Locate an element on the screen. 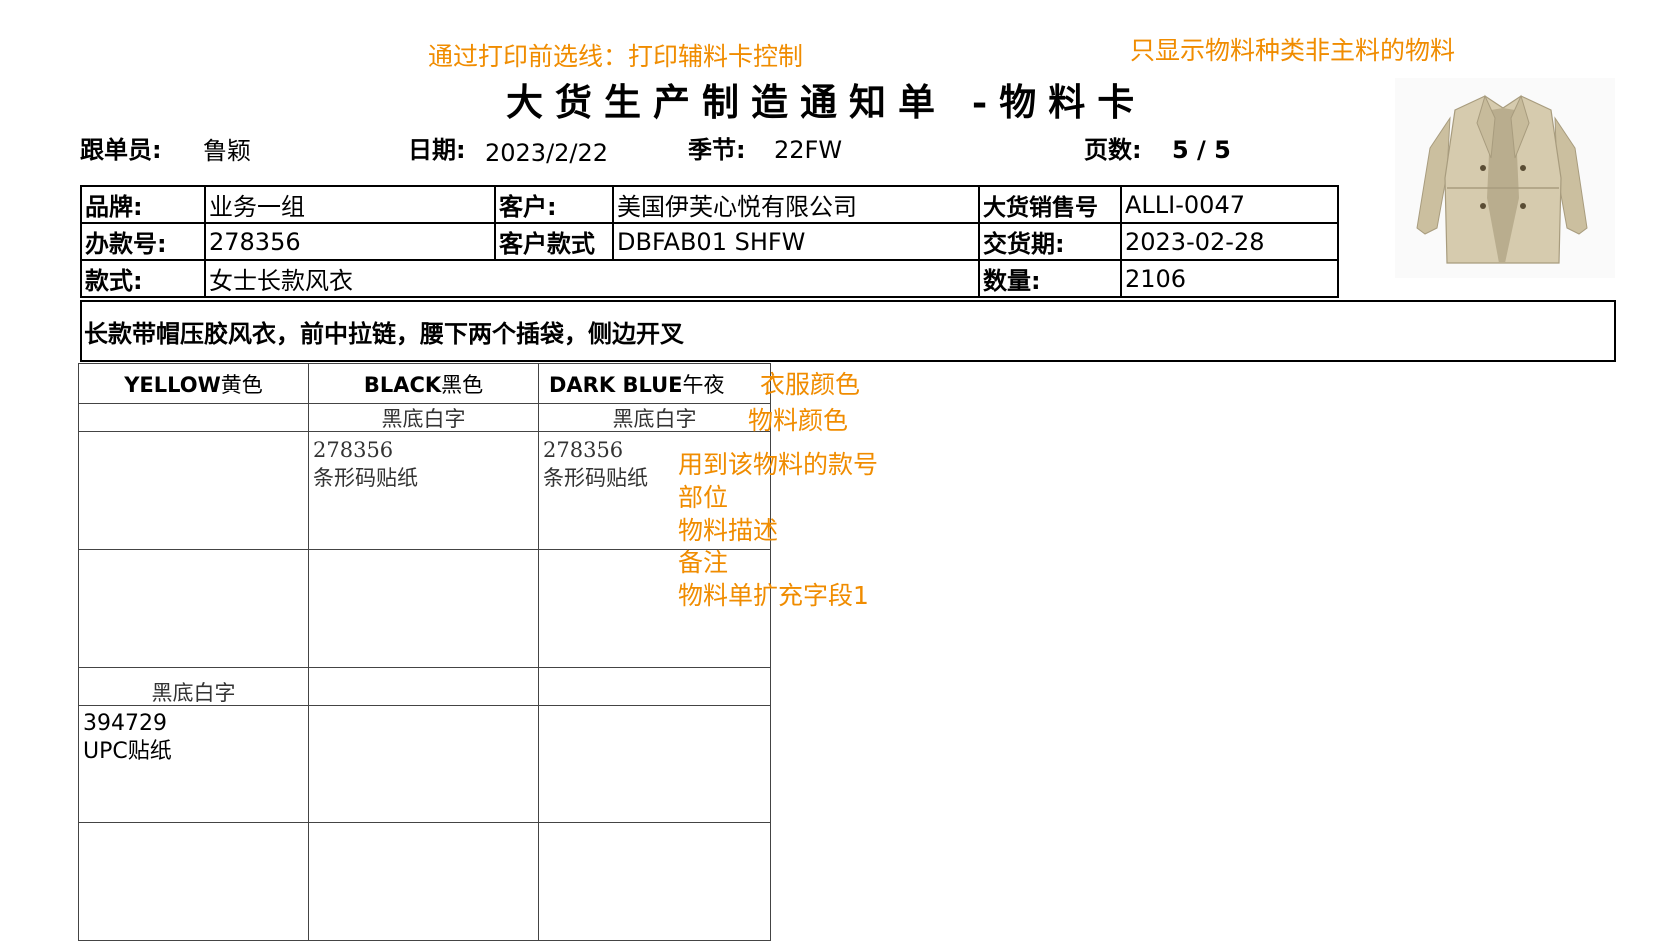  brand-value: 业务一组 is located at coordinates (350, 204).